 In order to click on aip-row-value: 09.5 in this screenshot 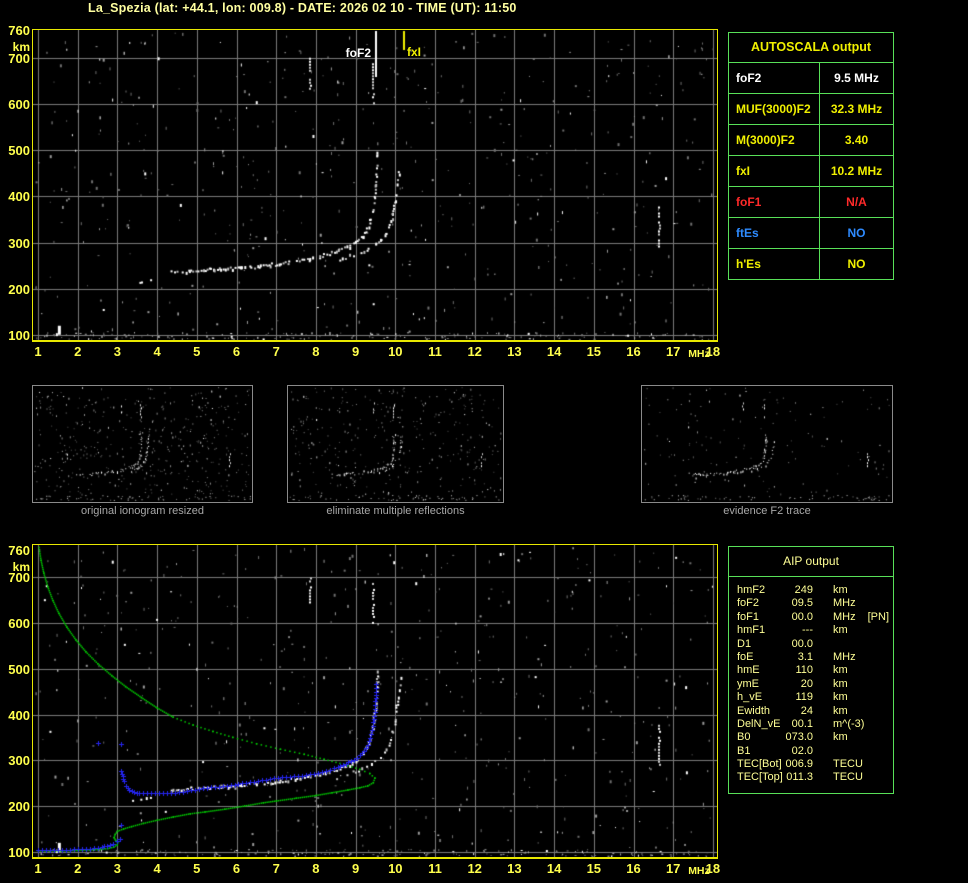, I will do `click(802, 603)`.